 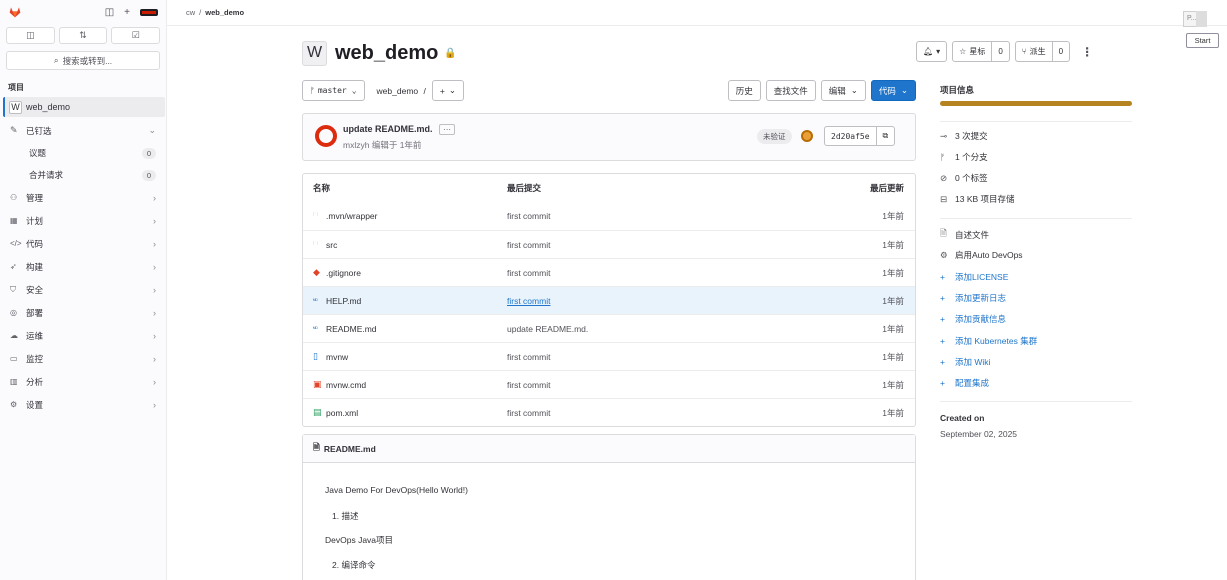 I want to click on file-name: README.md, so click(x=351, y=329).